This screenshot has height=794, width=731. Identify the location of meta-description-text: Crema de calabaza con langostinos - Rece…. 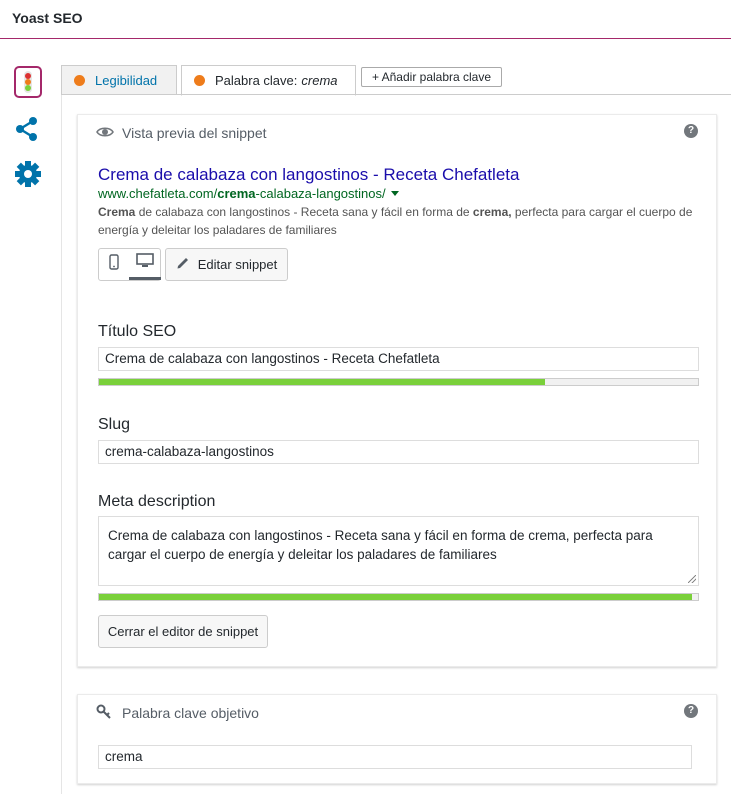
(380, 545).